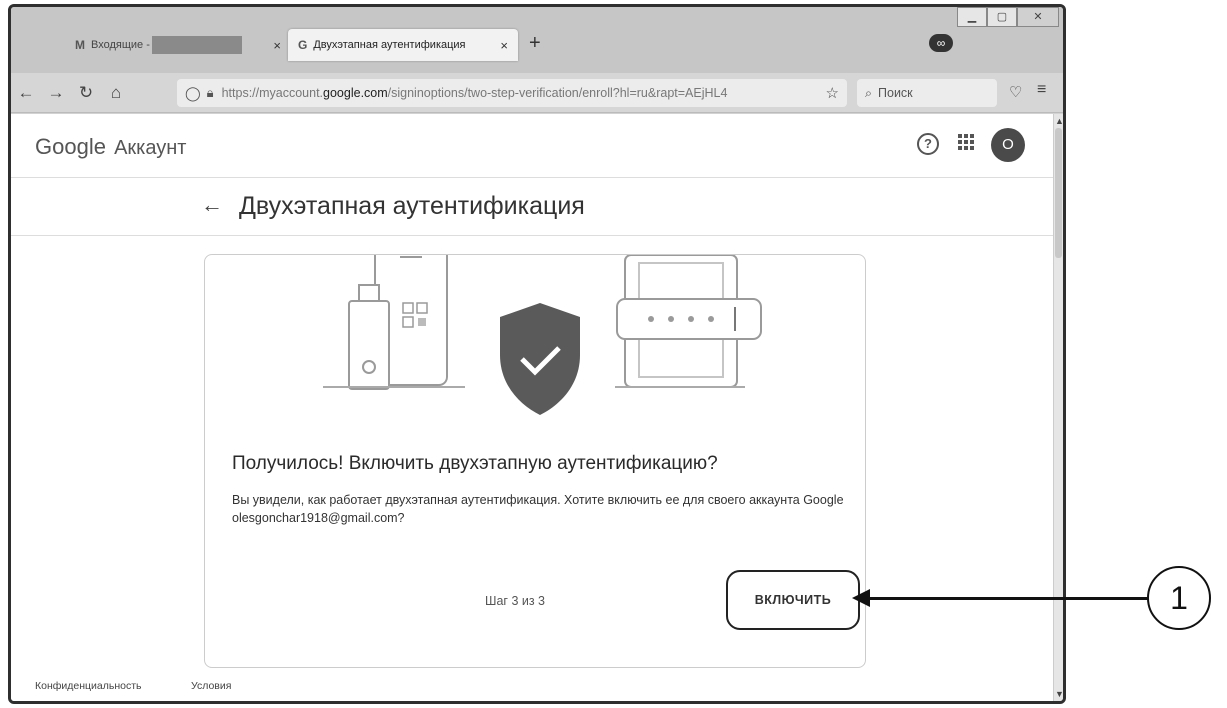 This screenshot has height=708, width=1227. I want to click on scroll-down-icon: ▼, so click(1059, 694).